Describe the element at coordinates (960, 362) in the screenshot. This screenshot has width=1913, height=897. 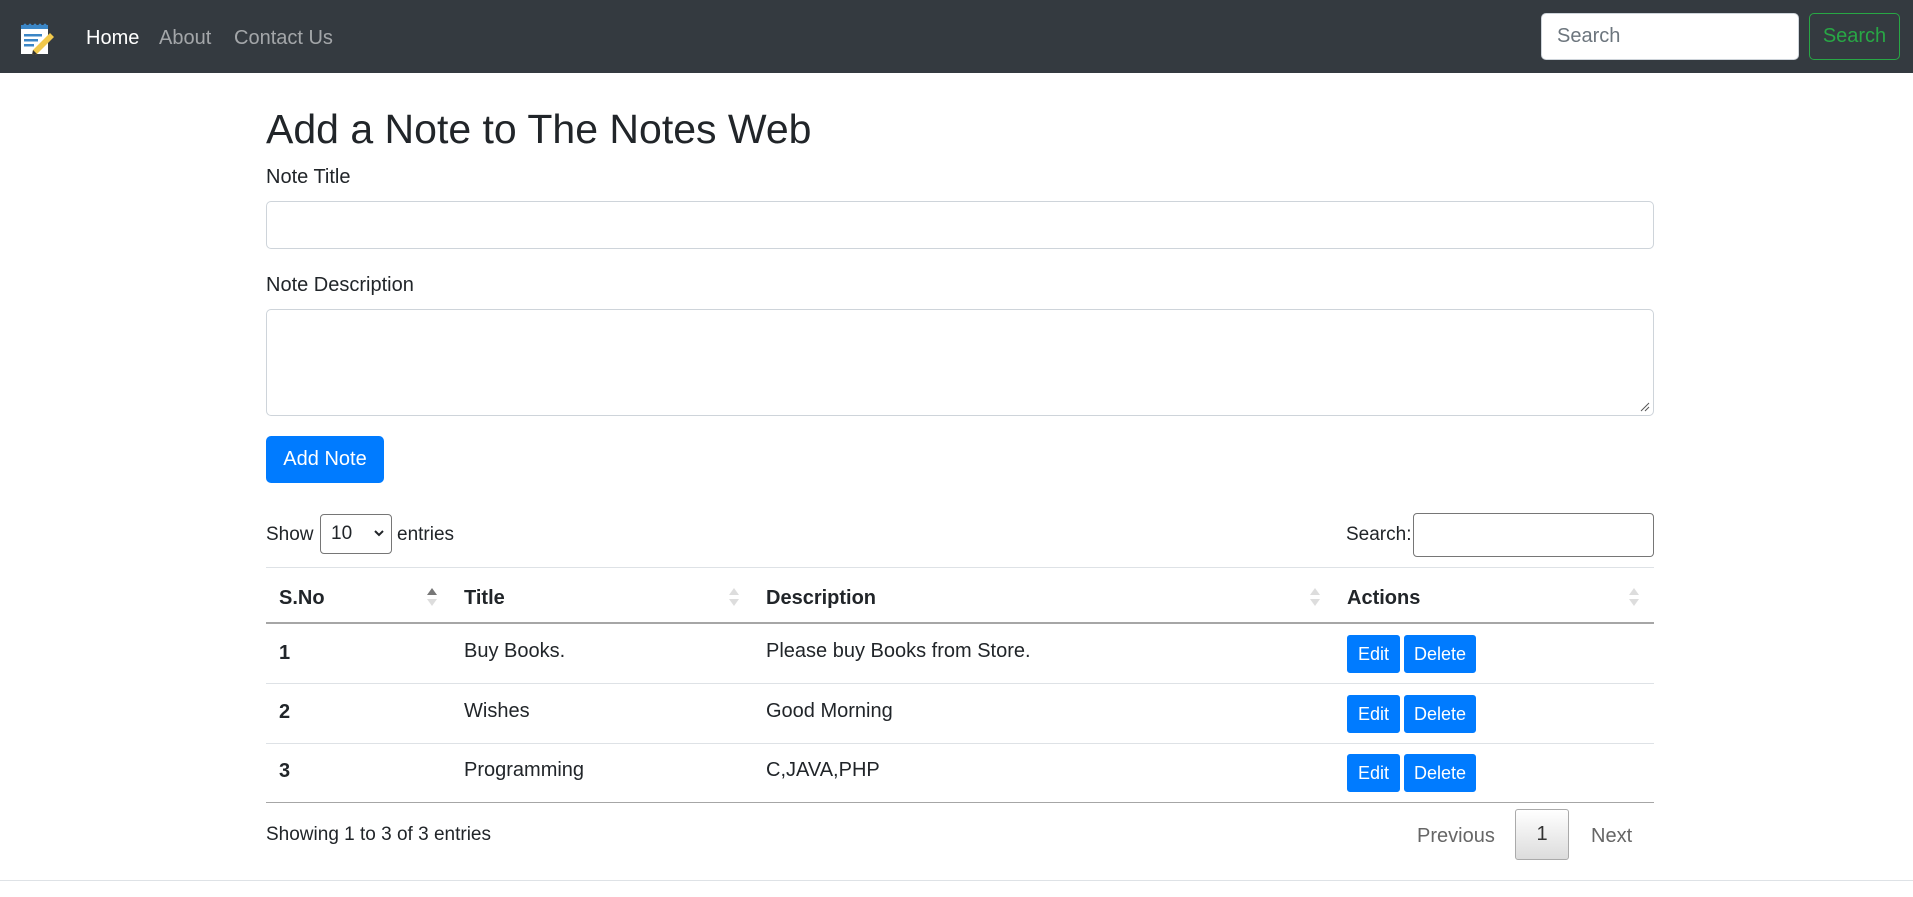
I see `note-description-textarea` at that location.